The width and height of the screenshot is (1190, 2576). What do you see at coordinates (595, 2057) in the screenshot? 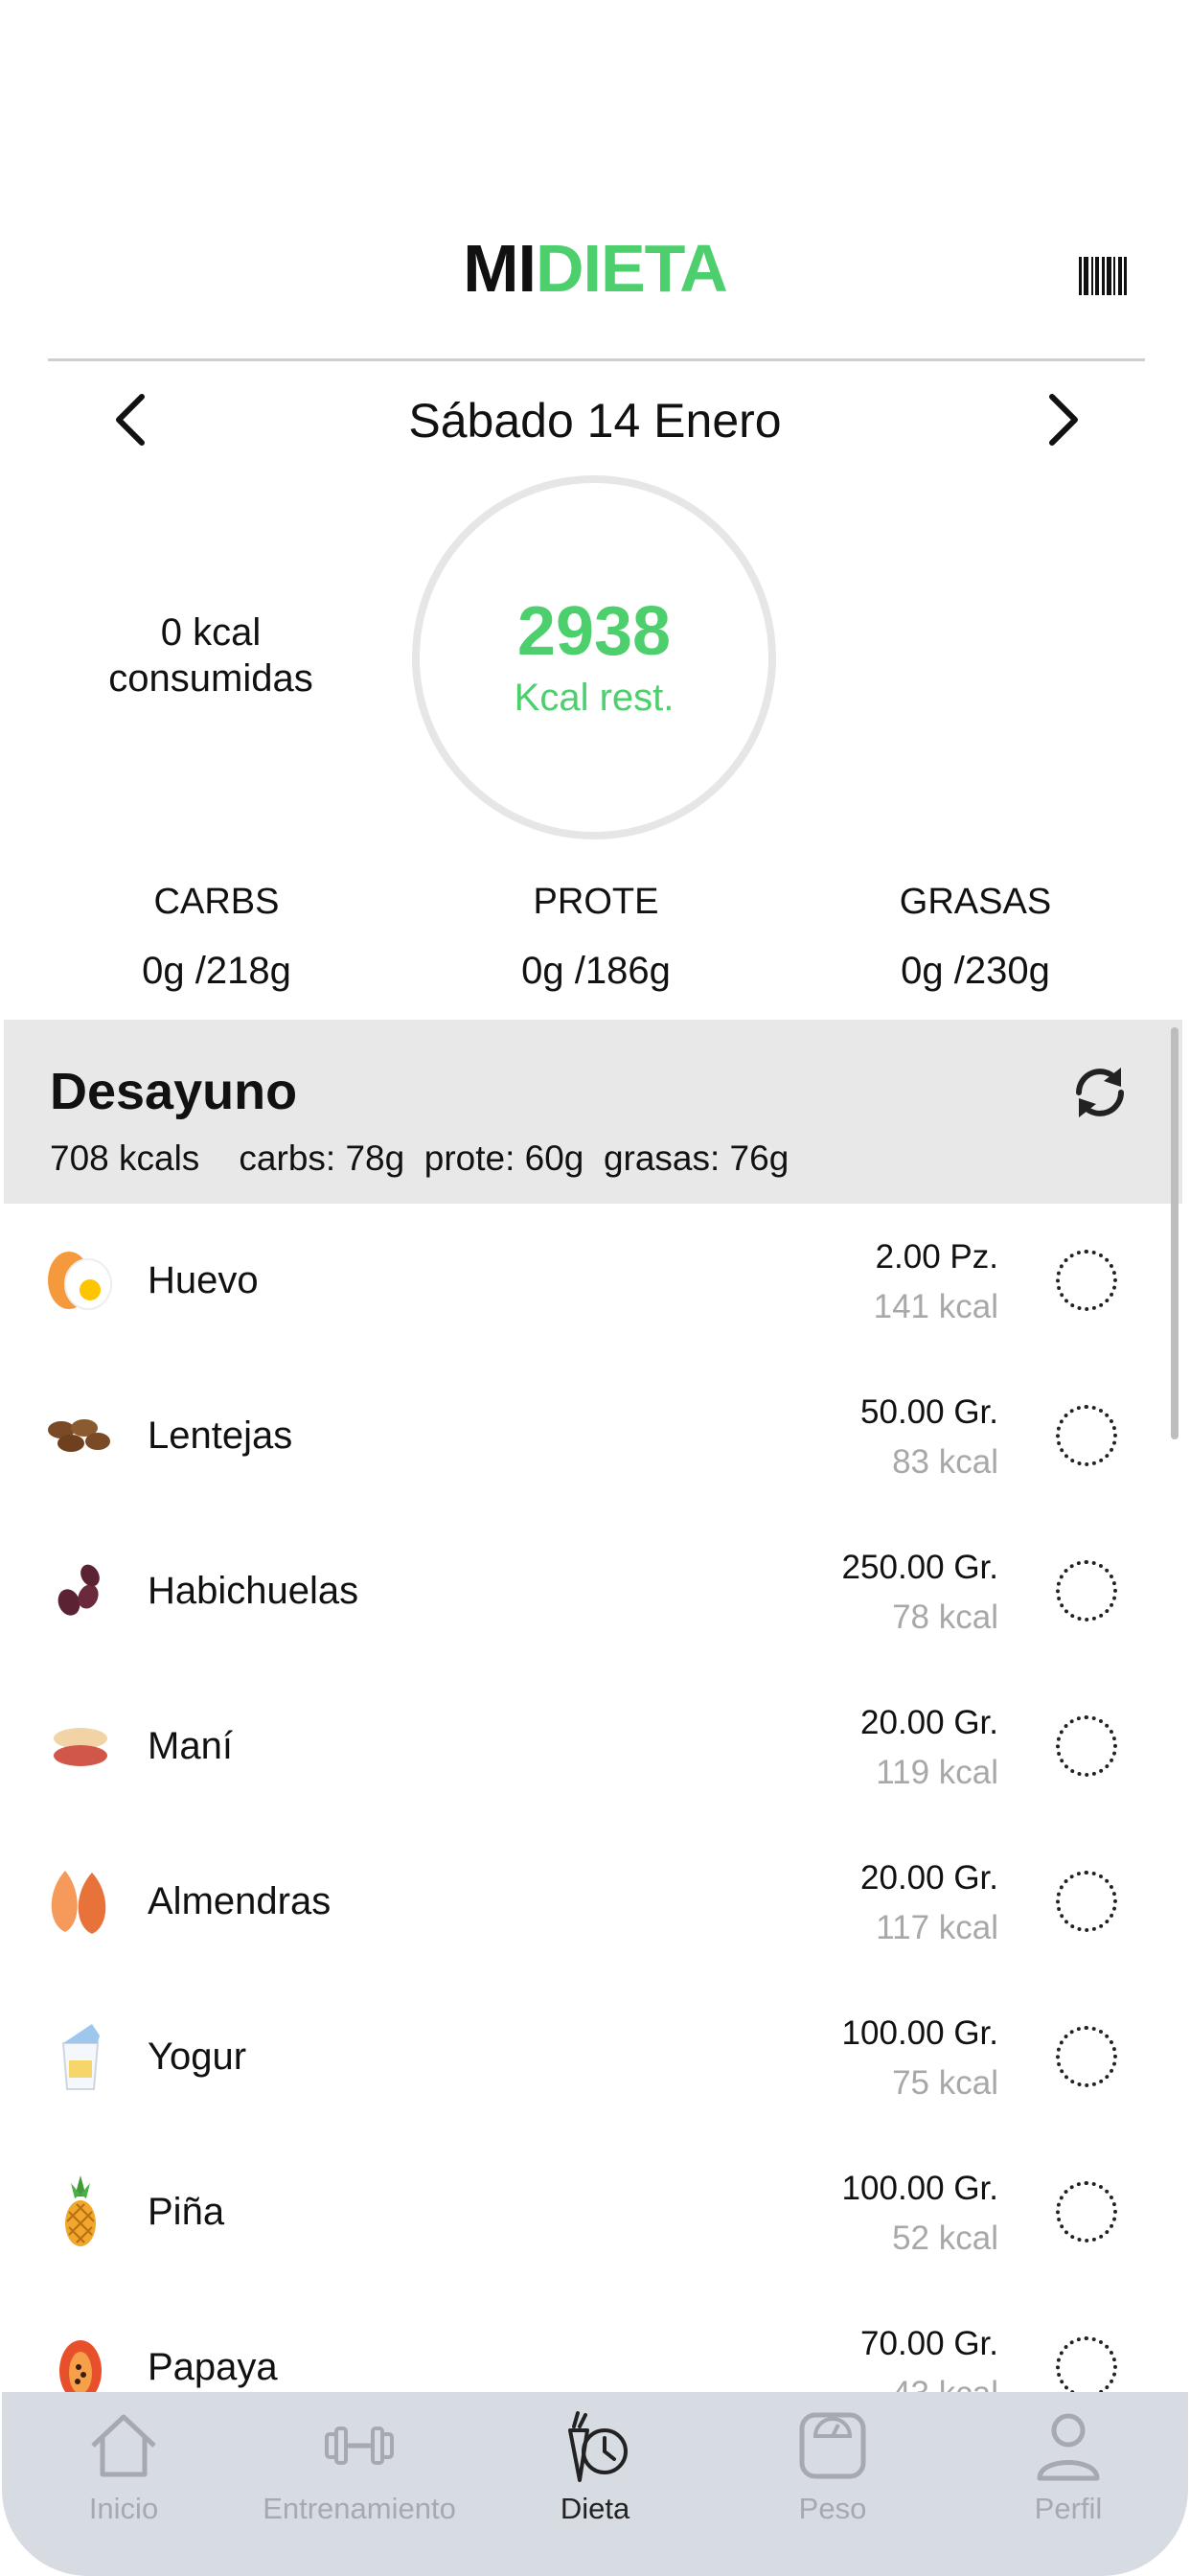
I see `food-item-yogur: Yogur 100.00 Gr. 75 kcal` at bounding box center [595, 2057].